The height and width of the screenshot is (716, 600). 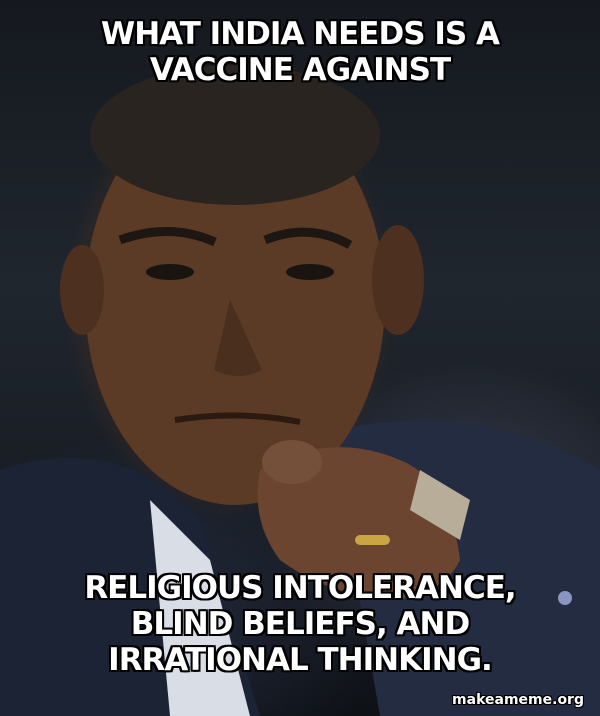 I want to click on left-eye, so click(x=170, y=272).